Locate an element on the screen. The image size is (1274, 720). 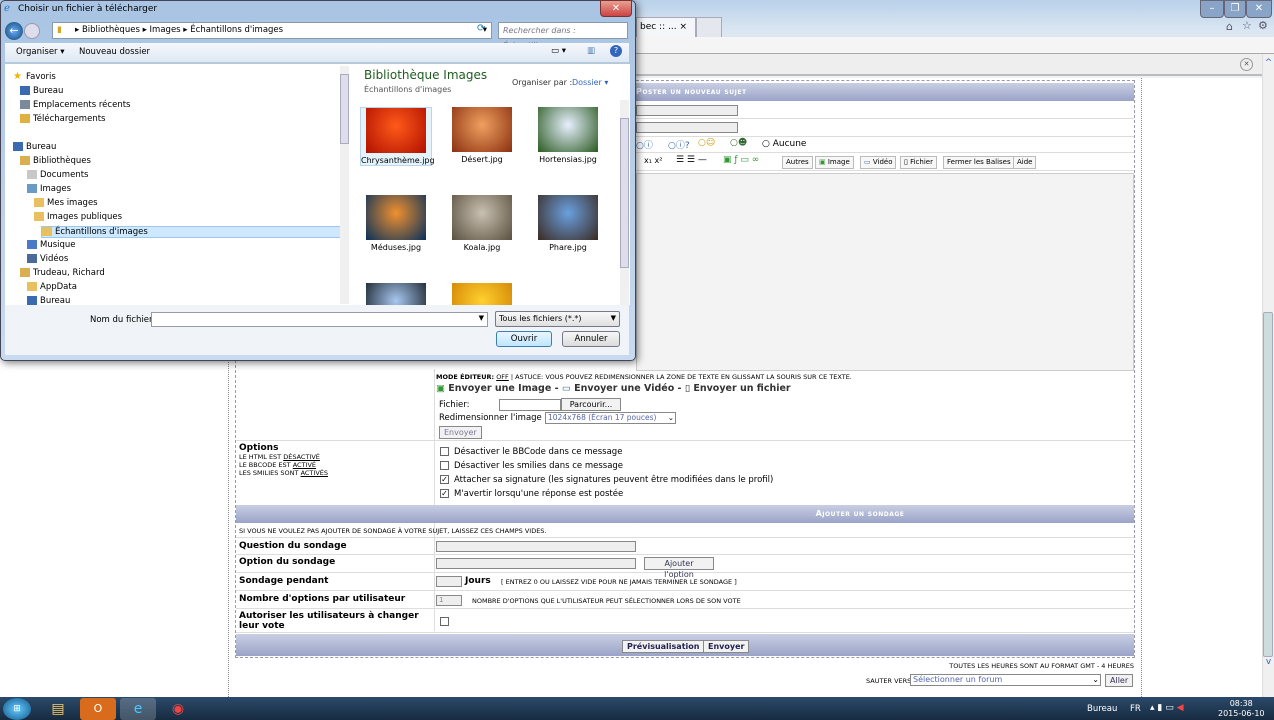
file-tile: Koala.jpg is located at coordinates (482, 223).